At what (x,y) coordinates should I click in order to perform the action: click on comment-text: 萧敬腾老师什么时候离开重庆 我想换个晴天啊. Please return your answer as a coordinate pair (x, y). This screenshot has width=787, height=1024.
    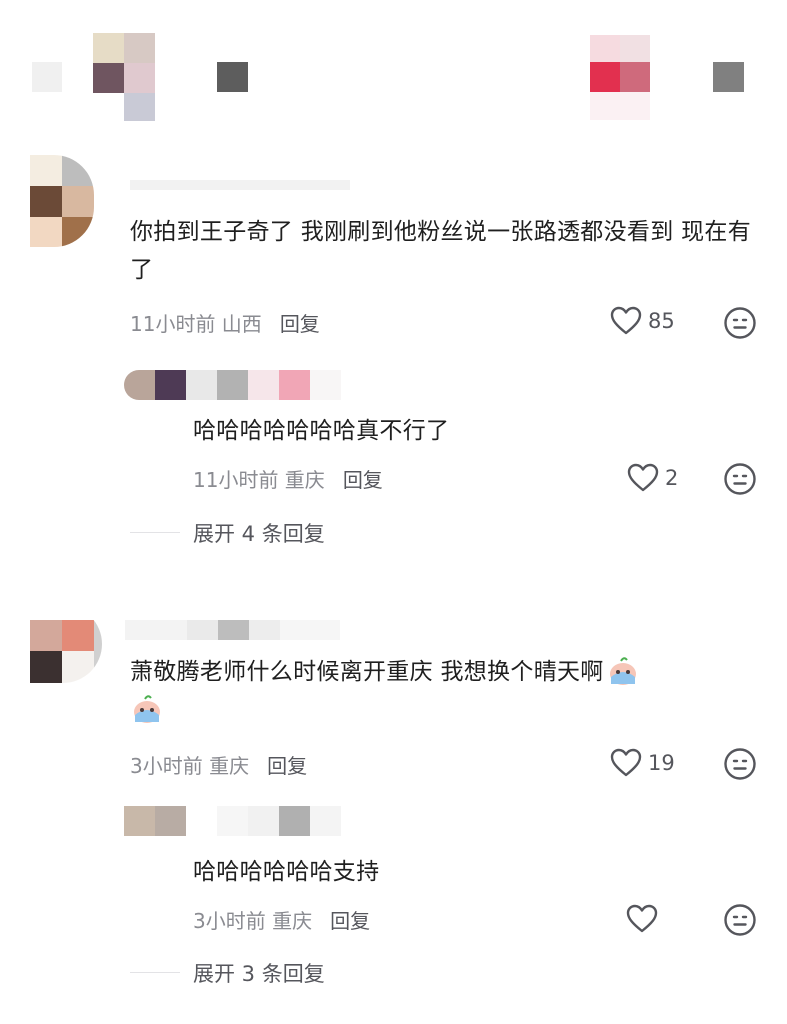
    Looking at the image, I should click on (440, 691).